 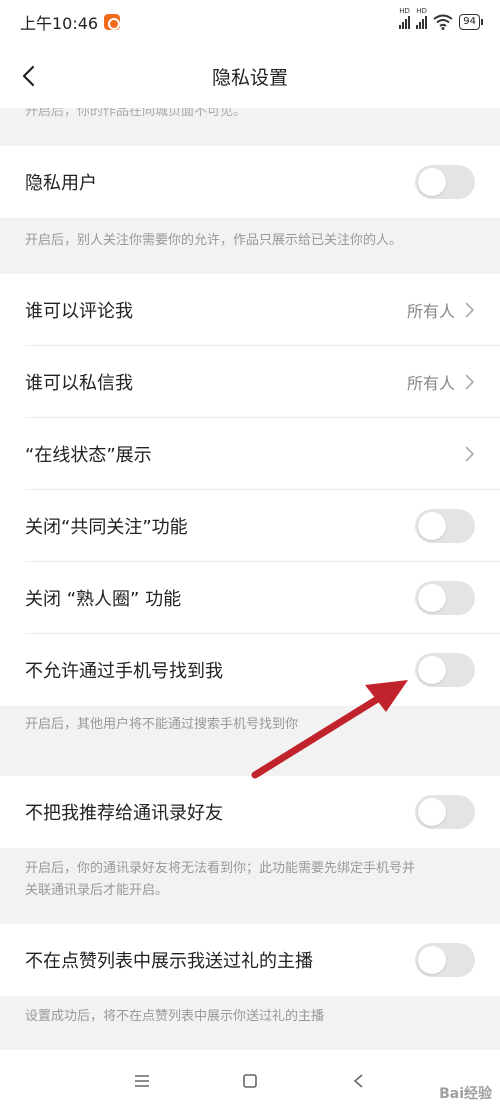 I want to click on gift-streamers-toggle, so click(x=445, y=960).